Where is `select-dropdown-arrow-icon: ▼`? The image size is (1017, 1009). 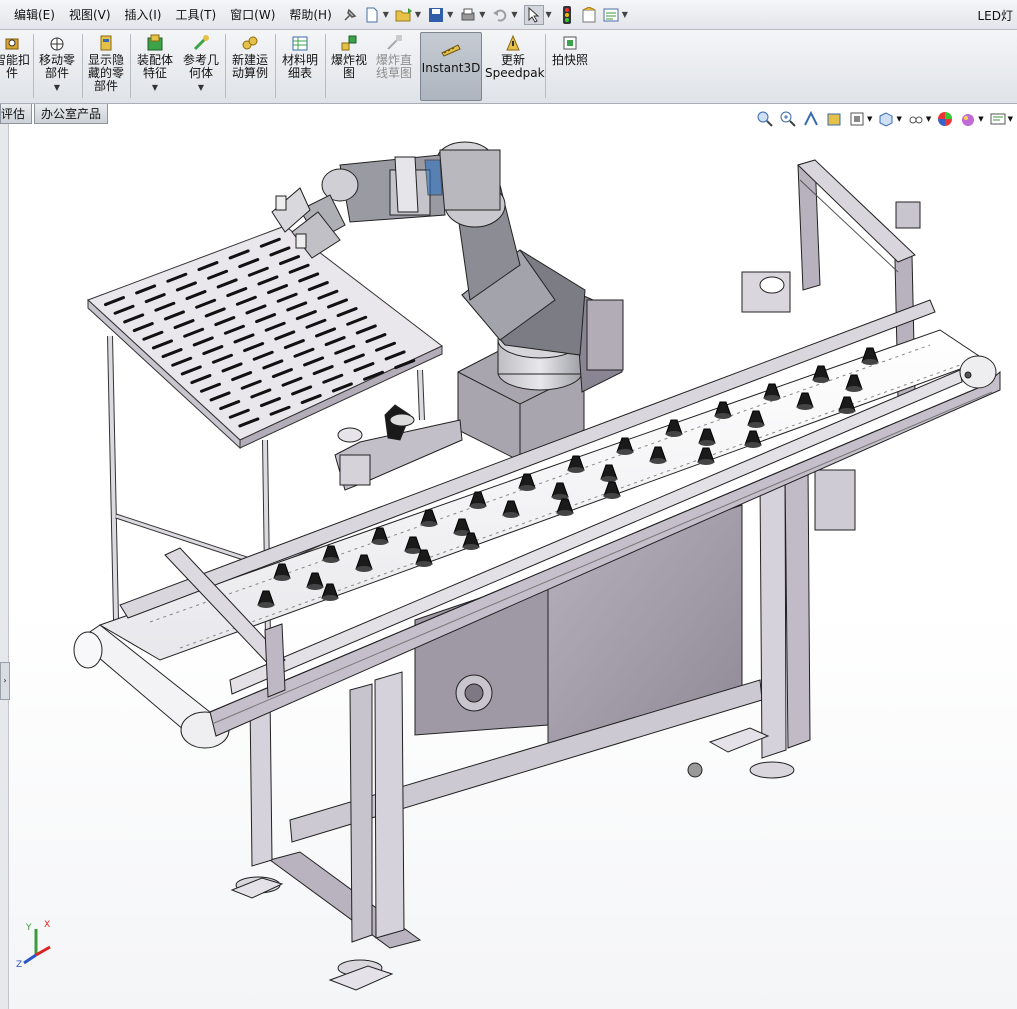
select-dropdown-arrow-icon: ▼ is located at coordinates (549, 14).